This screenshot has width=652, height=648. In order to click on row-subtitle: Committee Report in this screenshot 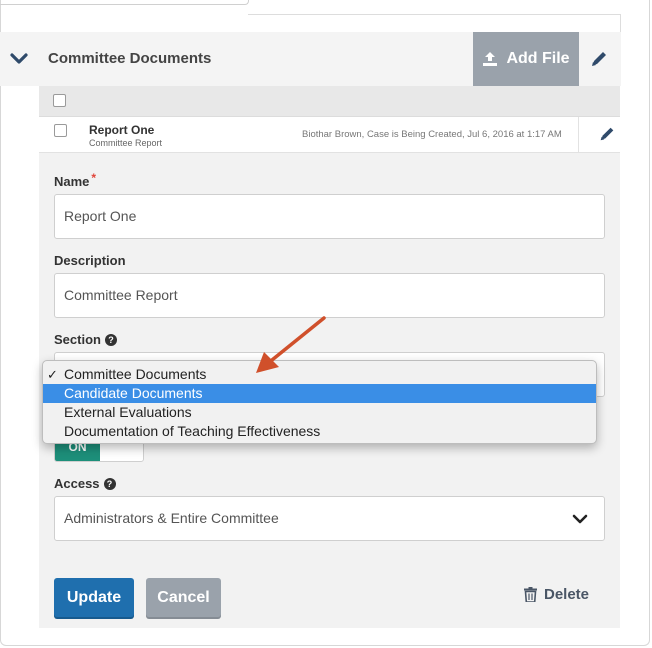, I will do `click(126, 143)`.